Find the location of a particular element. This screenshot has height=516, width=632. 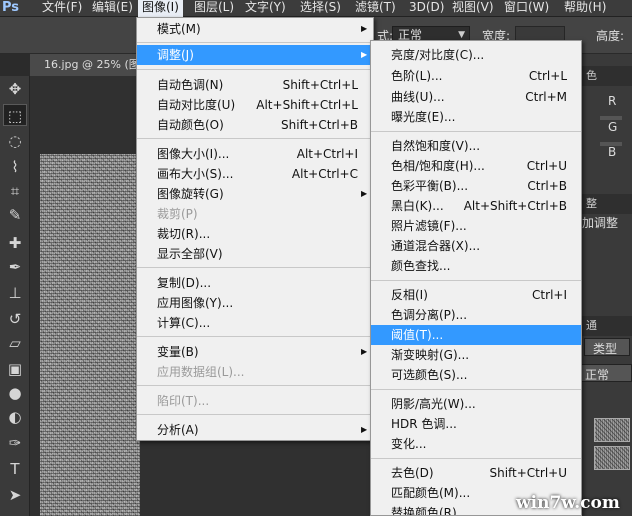

stamp-icon: ⊥ is located at coordinates (15, 293).